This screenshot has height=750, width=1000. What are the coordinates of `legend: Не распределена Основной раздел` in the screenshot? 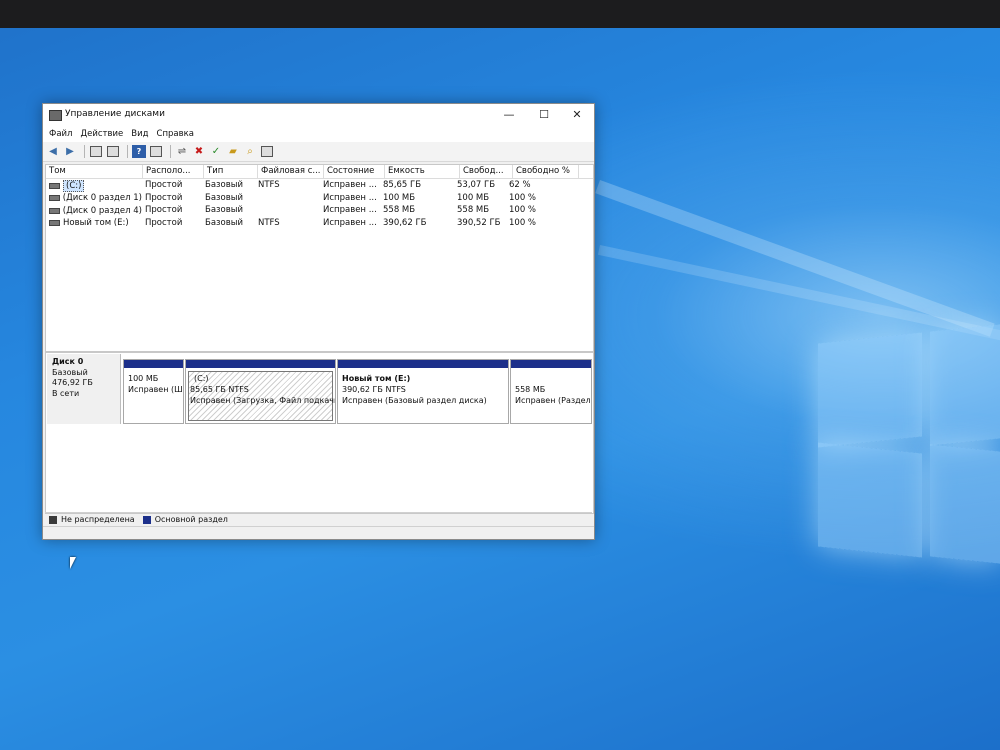 It's located at (318, 519).